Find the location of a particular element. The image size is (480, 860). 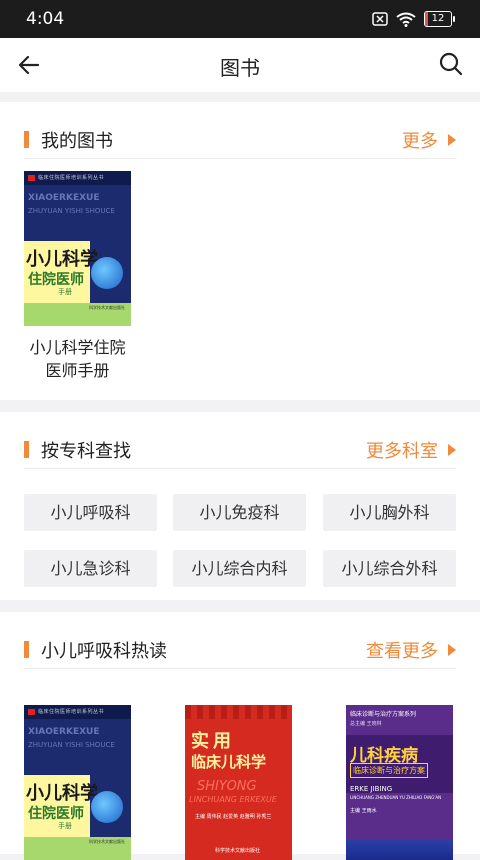

hot-reads-label: 小儿呼吸科热读 is located at coordinates (104, 651).